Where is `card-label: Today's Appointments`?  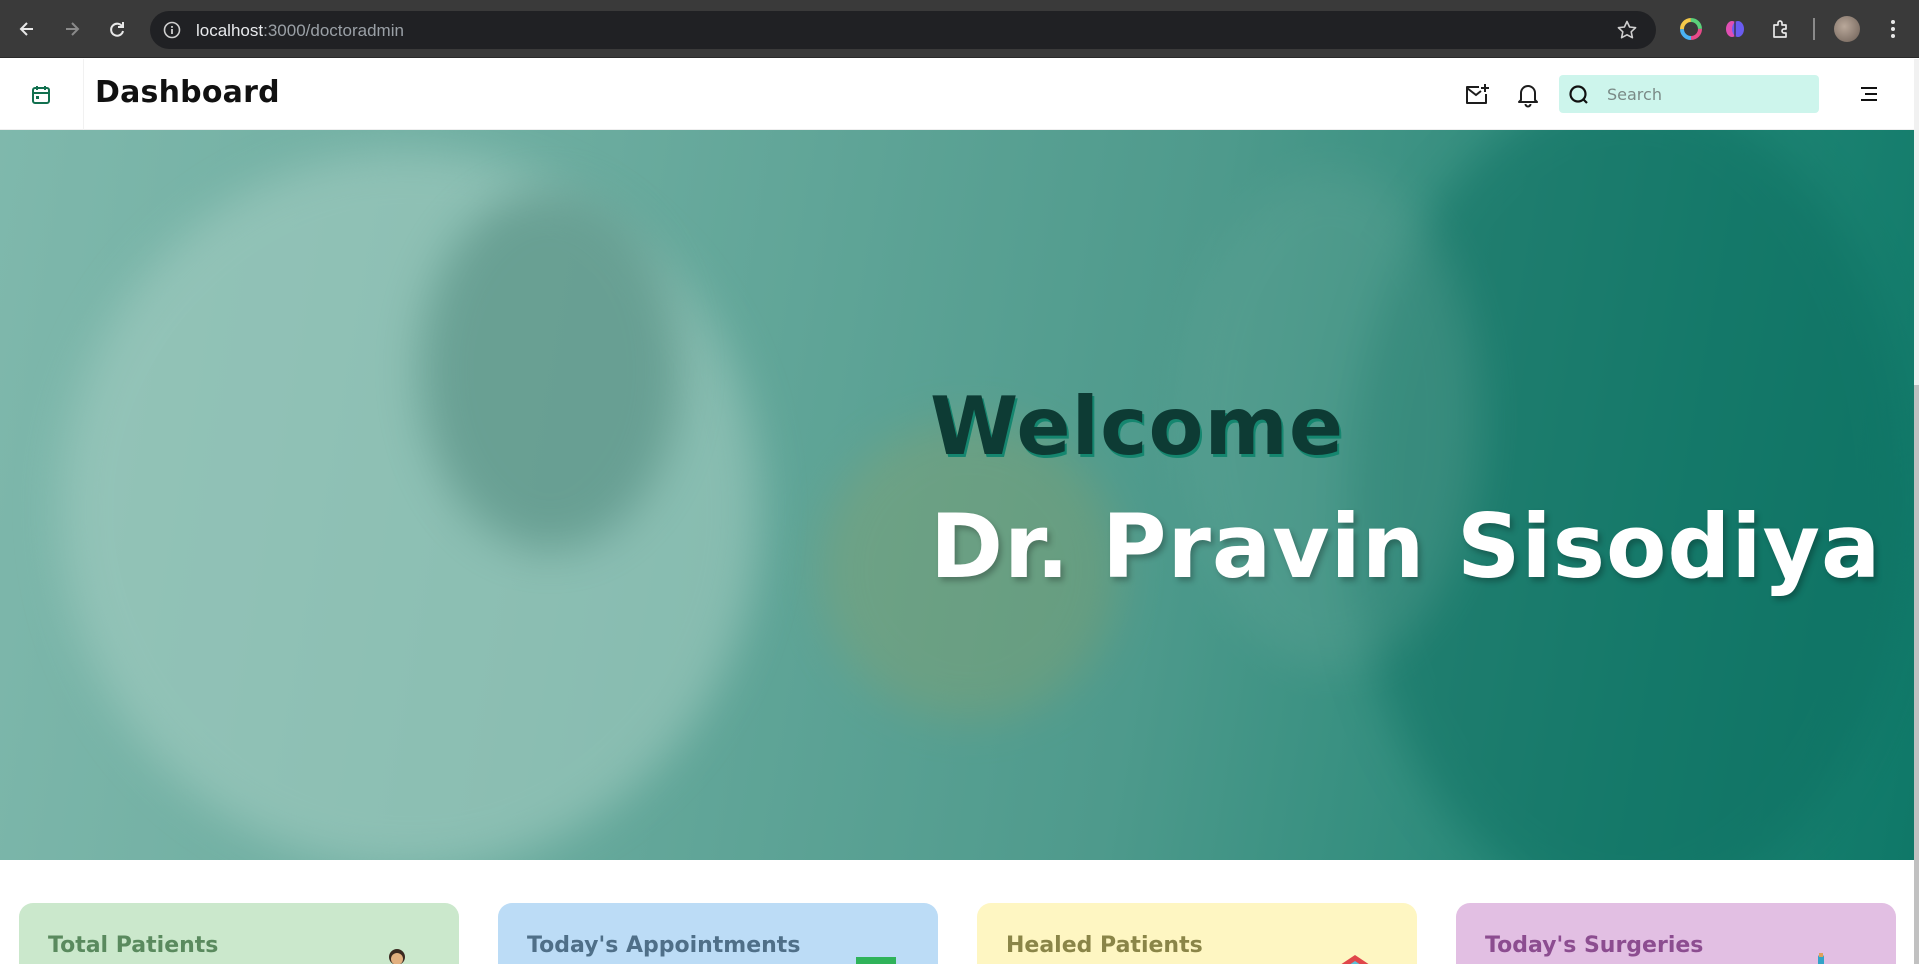
card-label: Today's Appointments is located at coordinates (664, 945).